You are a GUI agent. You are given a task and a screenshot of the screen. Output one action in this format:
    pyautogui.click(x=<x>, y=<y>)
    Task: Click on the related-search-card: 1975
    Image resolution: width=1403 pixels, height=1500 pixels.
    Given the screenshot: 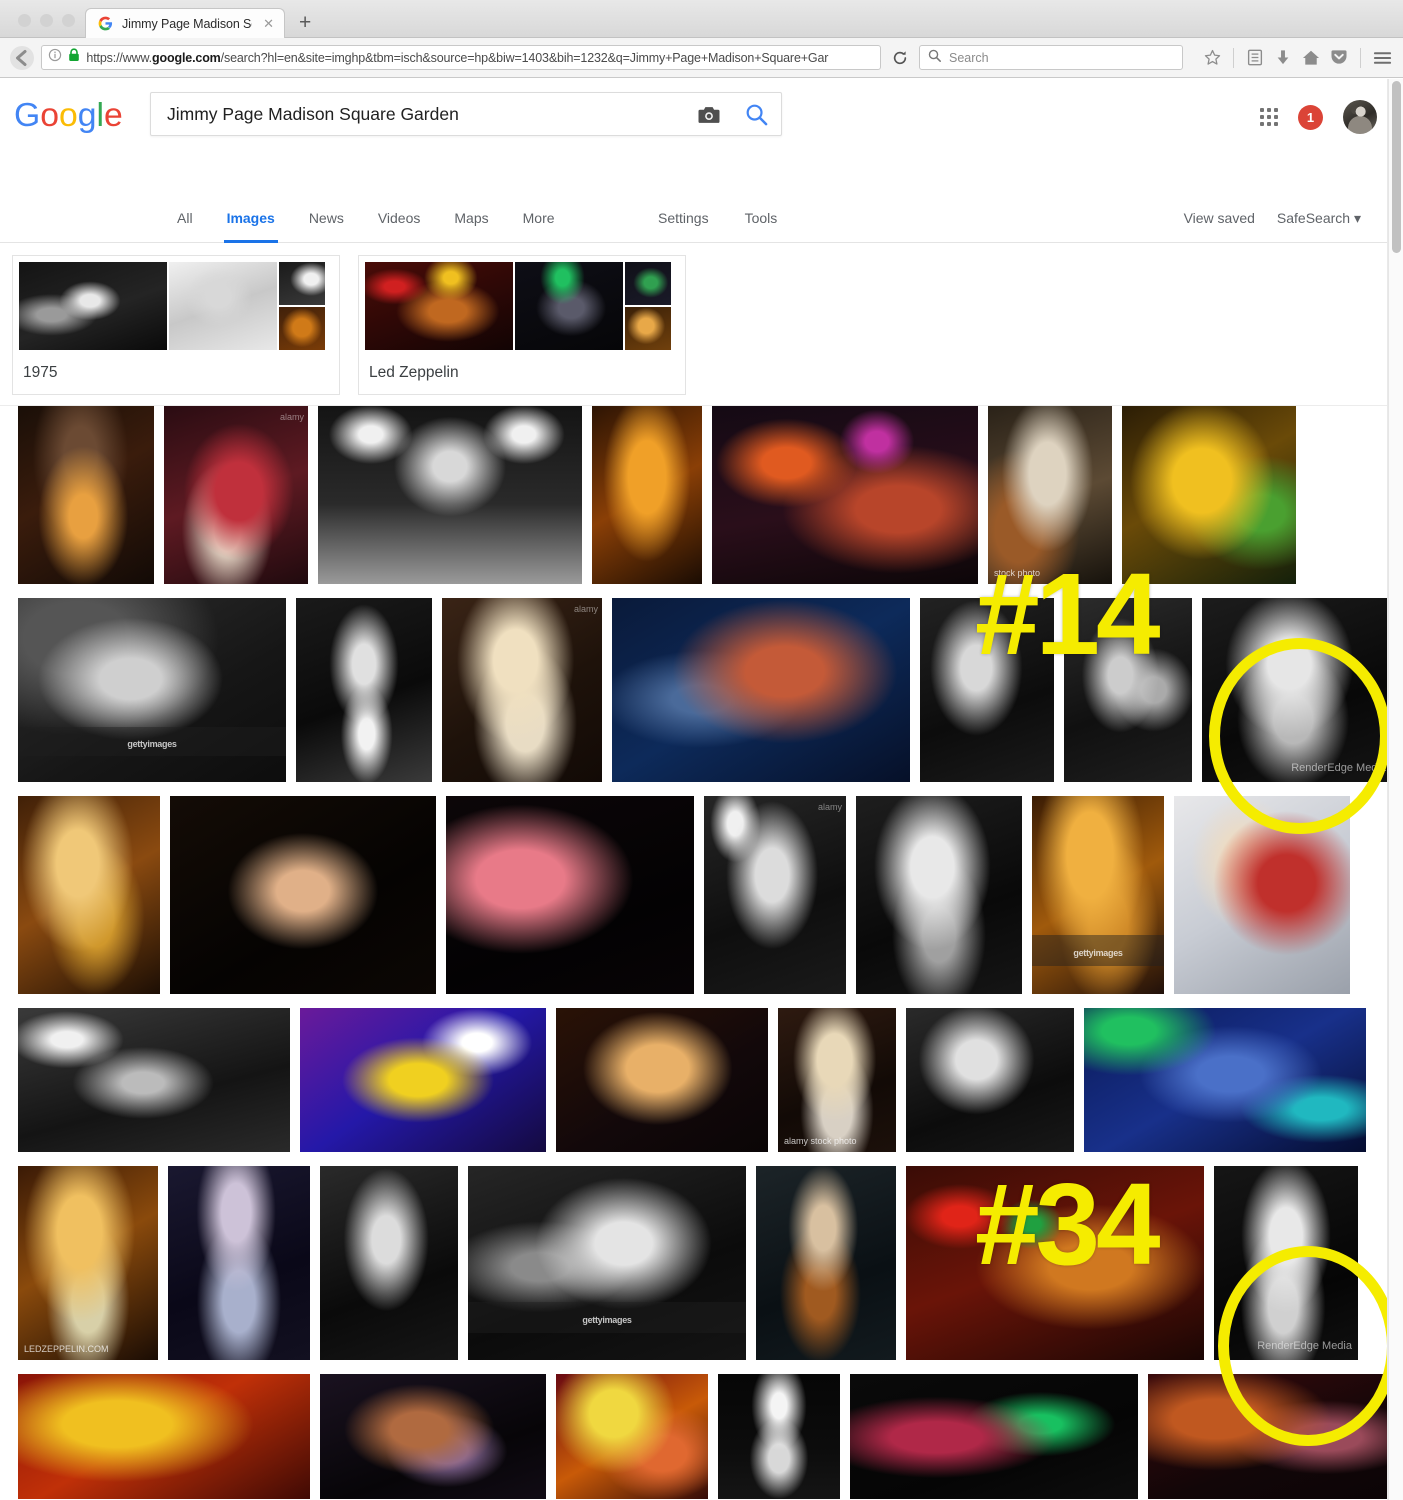 What is the action you would take?
    pyautogui.click(x=176, y=325)
    